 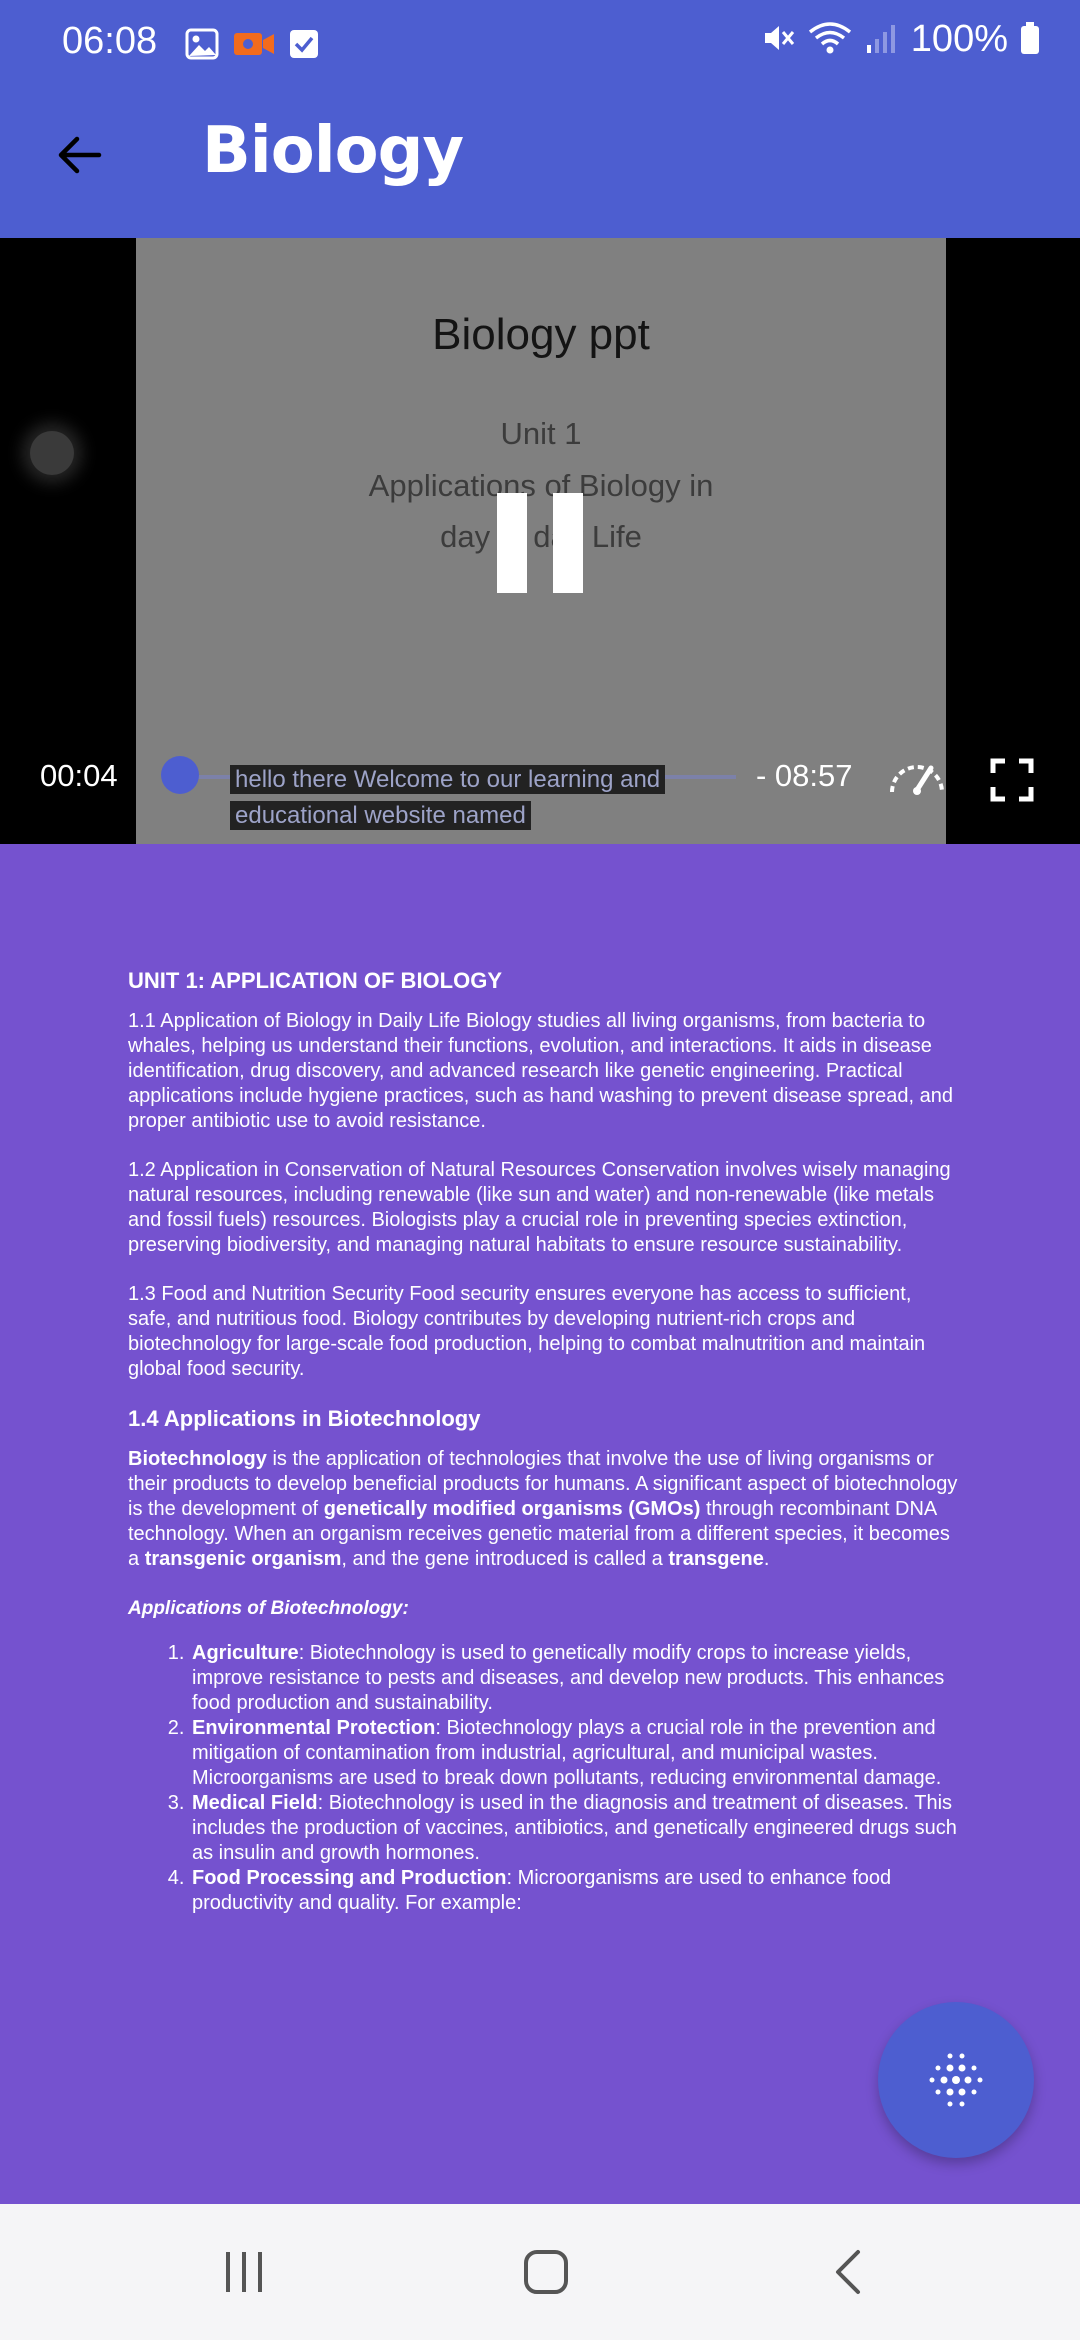 I want to click on video-record-icon, so click(x=254, y=46).